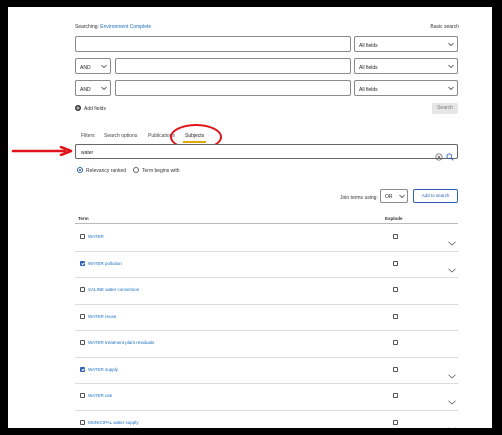 The height and width of the screenshot is (435, 502). What do you see at coordinates (450, 157) in the screenshot?
I see `search-icon` at bounding box center [450, 157].